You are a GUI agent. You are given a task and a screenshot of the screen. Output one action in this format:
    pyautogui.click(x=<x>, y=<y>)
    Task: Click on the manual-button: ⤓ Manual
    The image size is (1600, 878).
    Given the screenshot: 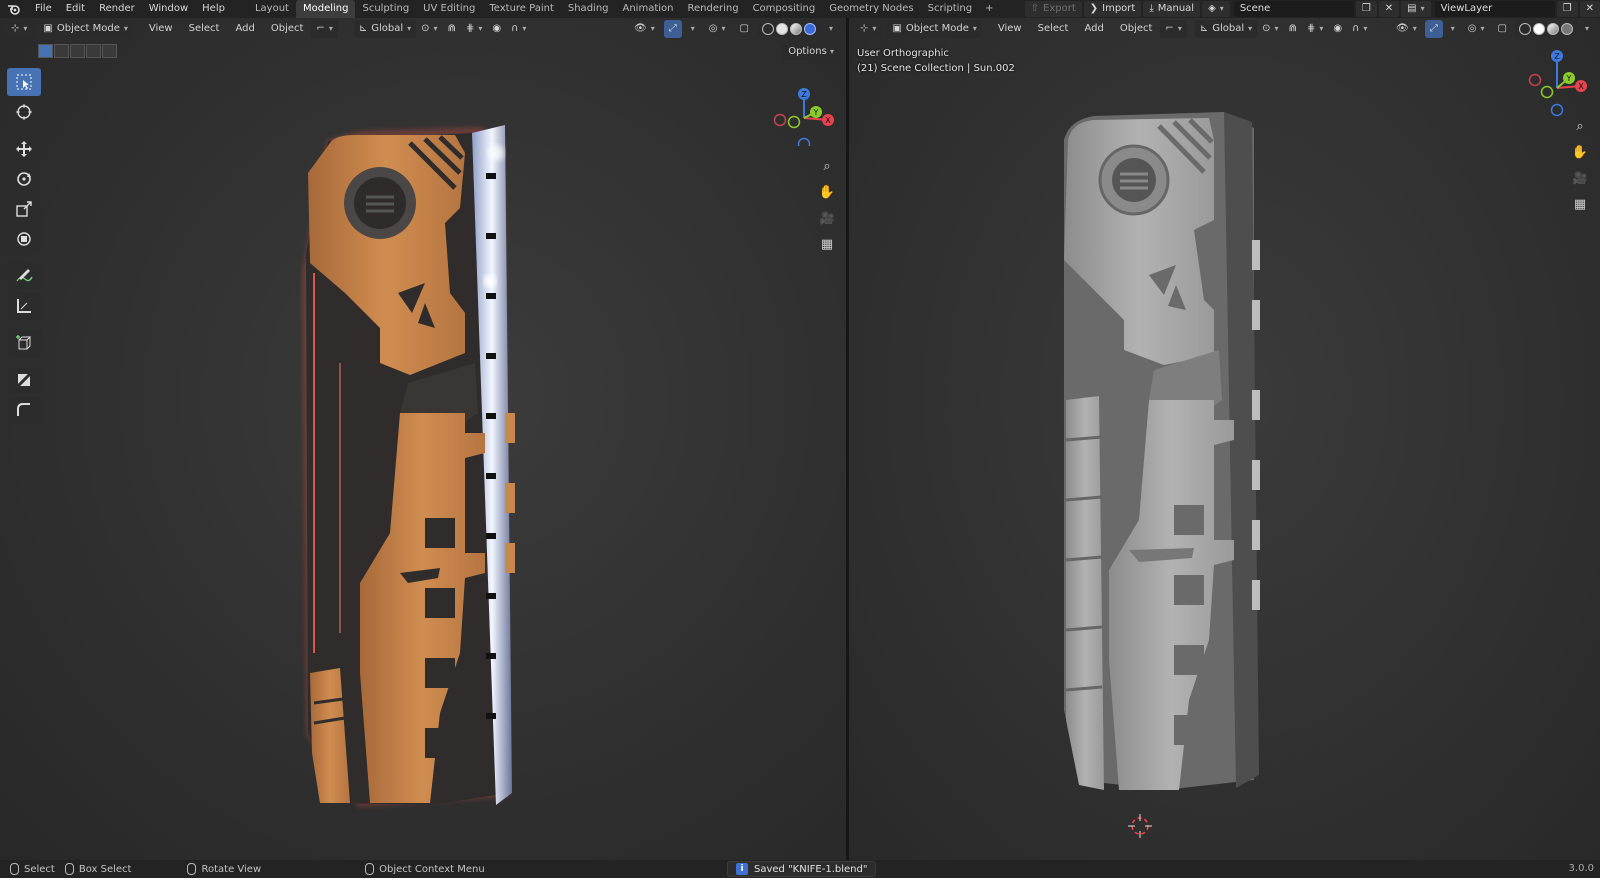 What is the action you would take?
    pyautogui.click(x=1172, y=9)
    